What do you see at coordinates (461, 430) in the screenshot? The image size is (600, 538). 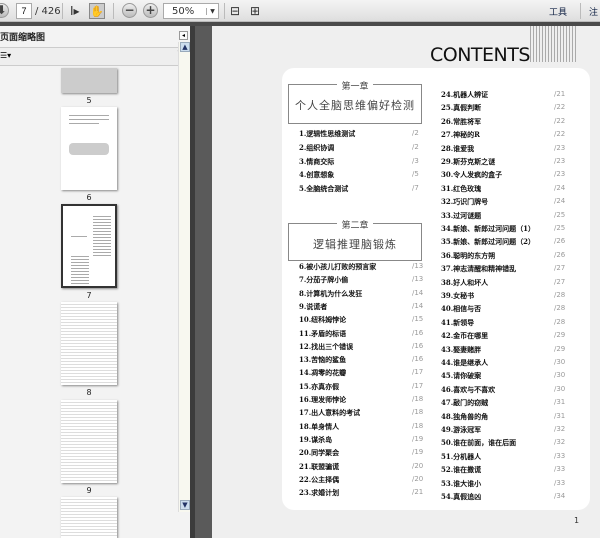 I see `toc-entry: 49.游泳冠军` at bounding box center [461, 430].